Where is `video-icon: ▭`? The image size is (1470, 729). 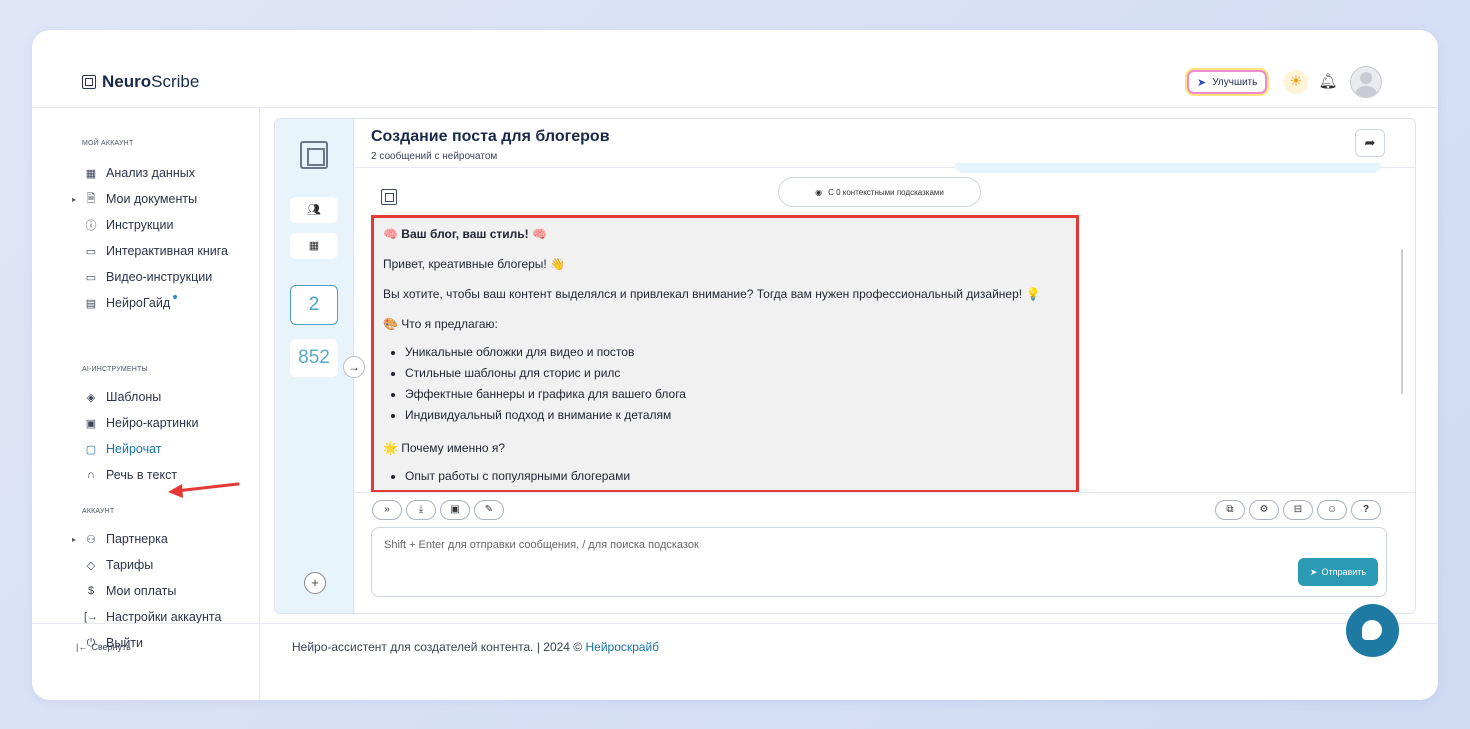 video-icon: ▭ is located at coordinates (91, 277).